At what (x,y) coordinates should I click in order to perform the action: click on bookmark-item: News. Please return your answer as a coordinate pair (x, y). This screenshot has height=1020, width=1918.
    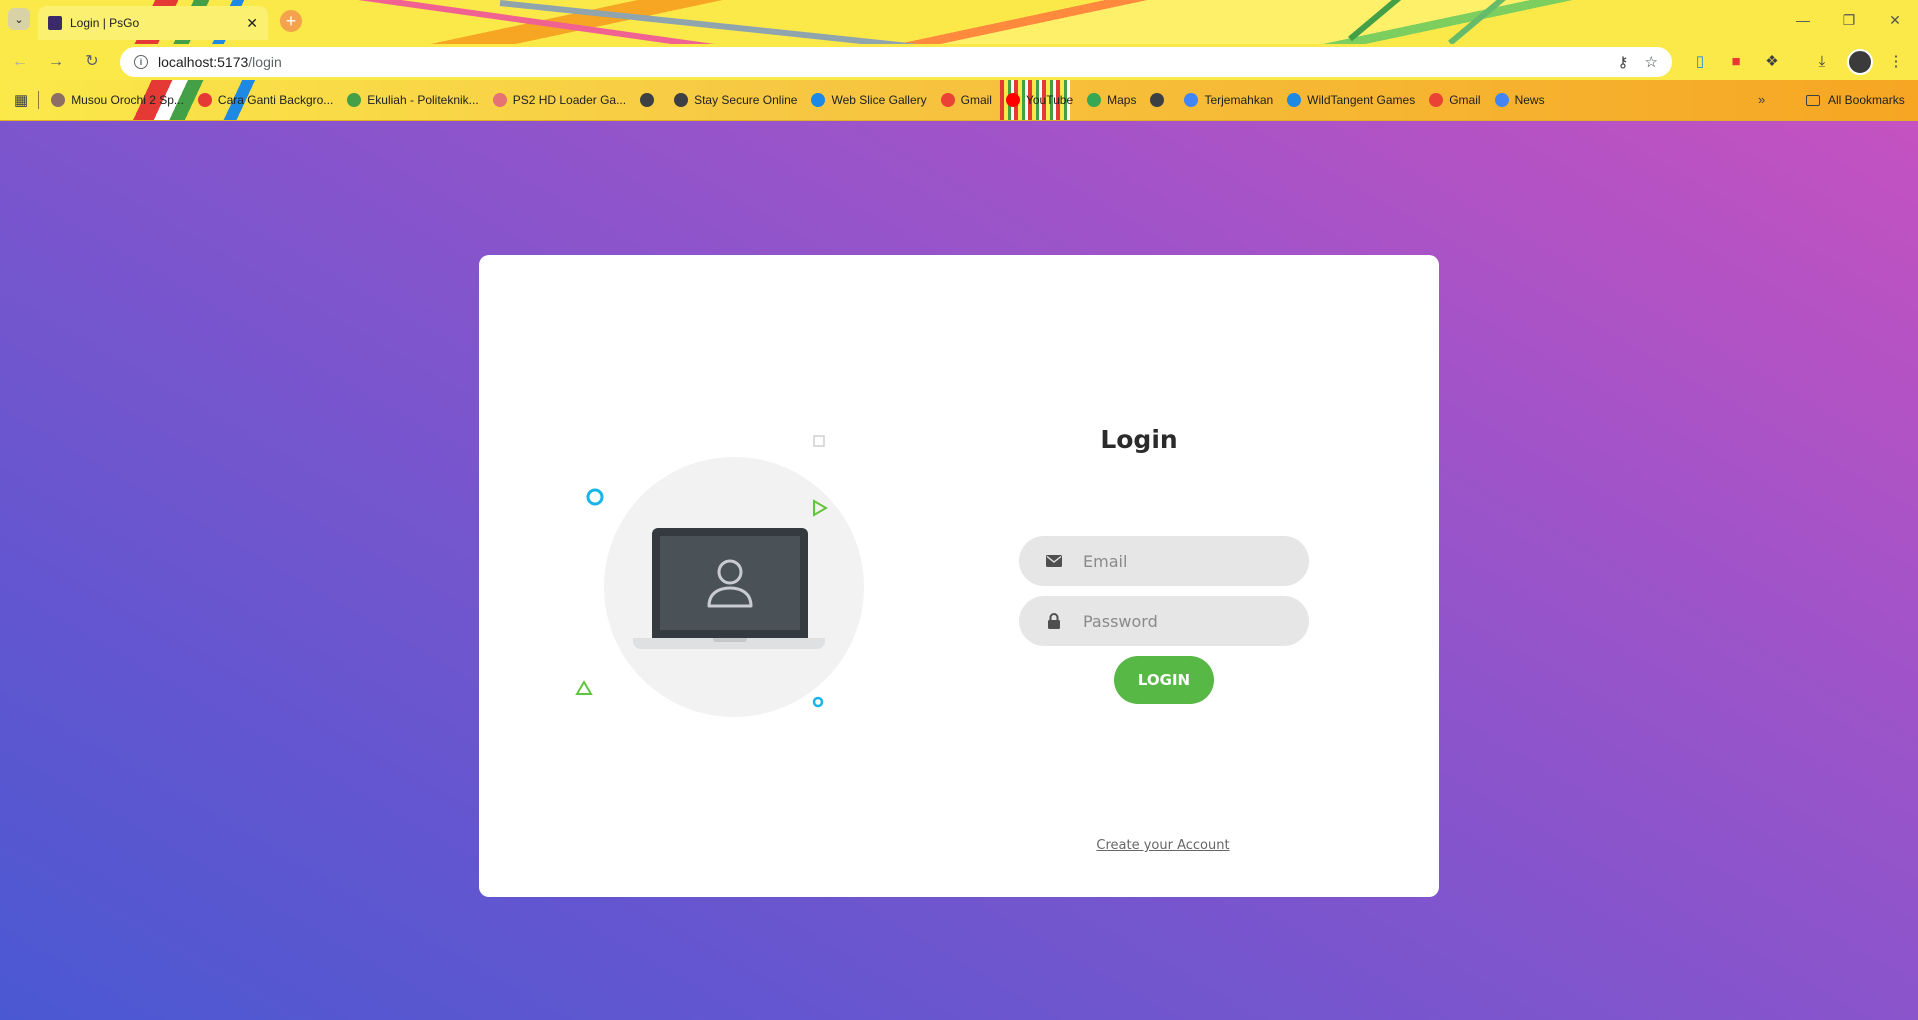
    Looking at the image, I should click on (1519, 100).